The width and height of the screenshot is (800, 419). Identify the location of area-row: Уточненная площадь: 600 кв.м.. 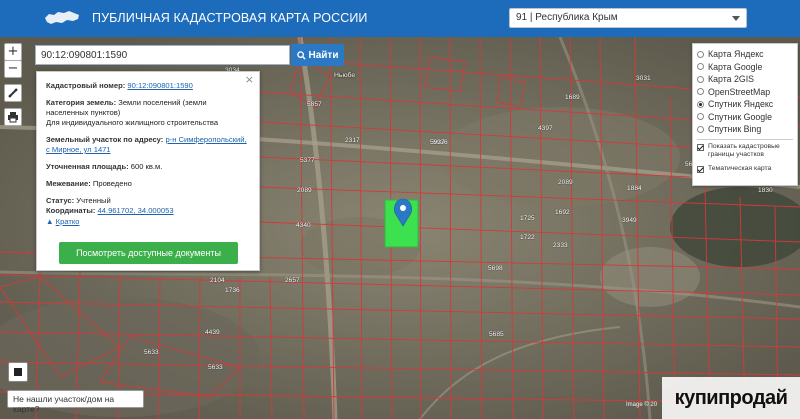
(148, 167).